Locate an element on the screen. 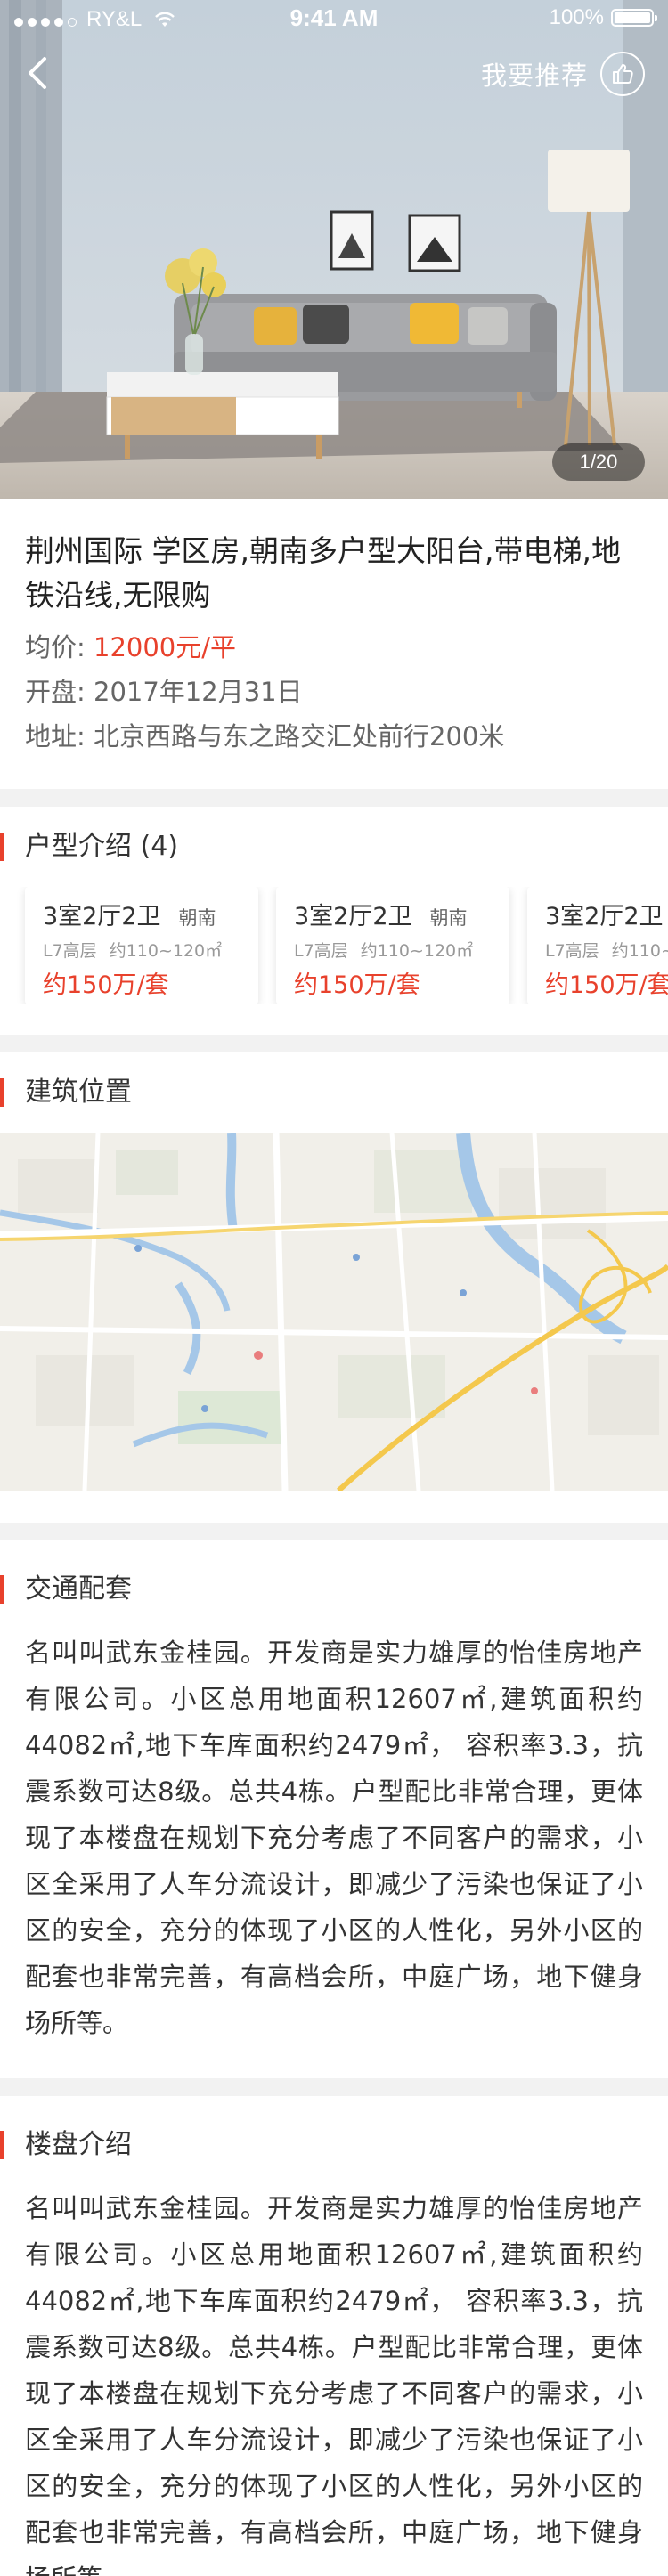 Image resolution: width=668 pixels, height=2576 pixels. address-row: 地址: 北京西路与东之路交汇处前行200米 is located at coordinates (334, 736).